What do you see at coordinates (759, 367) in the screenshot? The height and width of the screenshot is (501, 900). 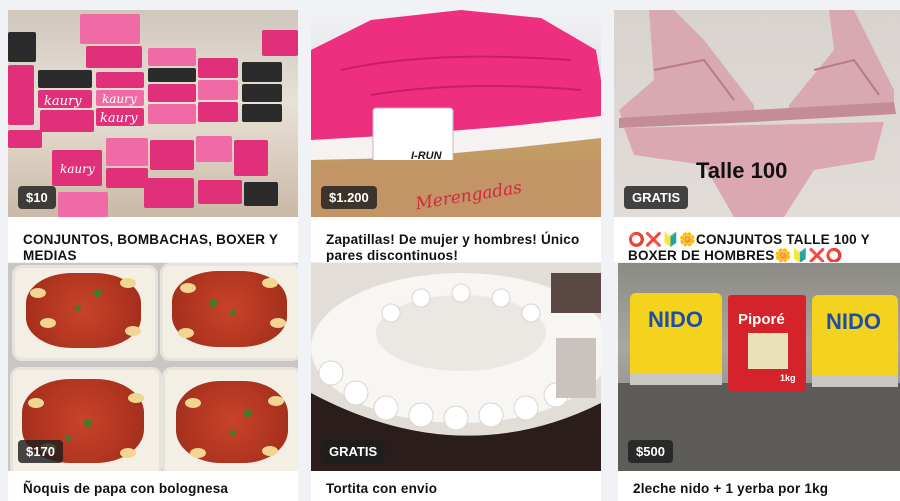 I see `listing-photo: NIDO NIDO Piporé 1kg $500` at bounding box center [759, 367].